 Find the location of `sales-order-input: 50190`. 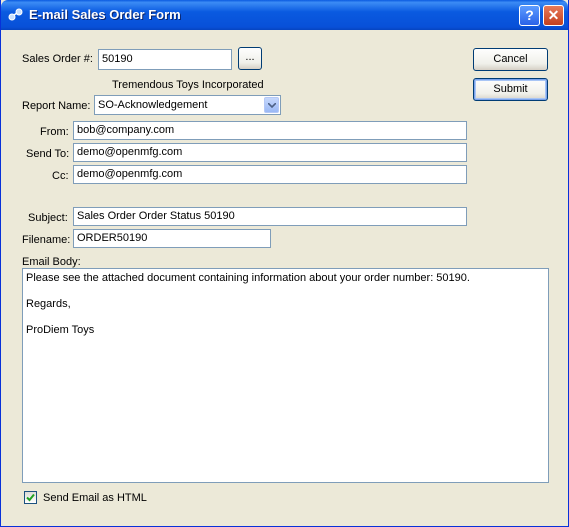

sales-order-input: 50190 is located at coordinates (165, 59).